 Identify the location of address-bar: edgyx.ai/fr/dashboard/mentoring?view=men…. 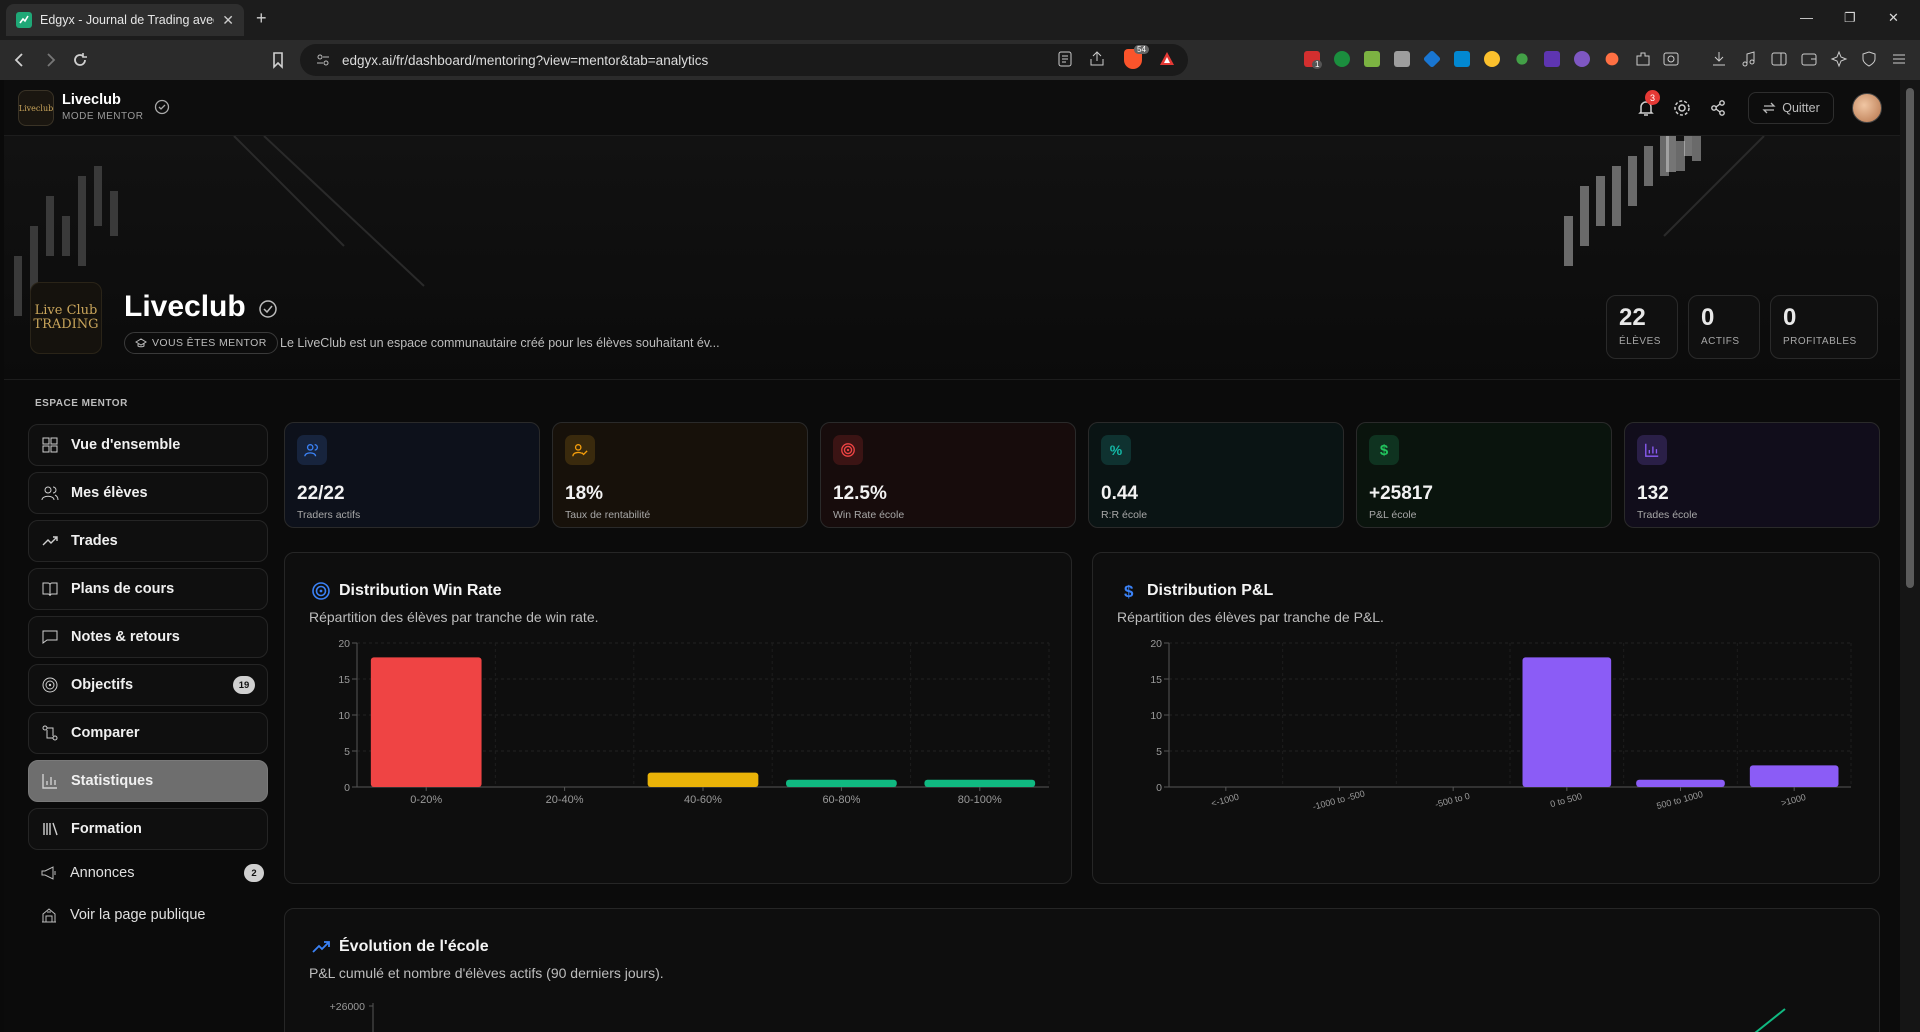
(744, 60).